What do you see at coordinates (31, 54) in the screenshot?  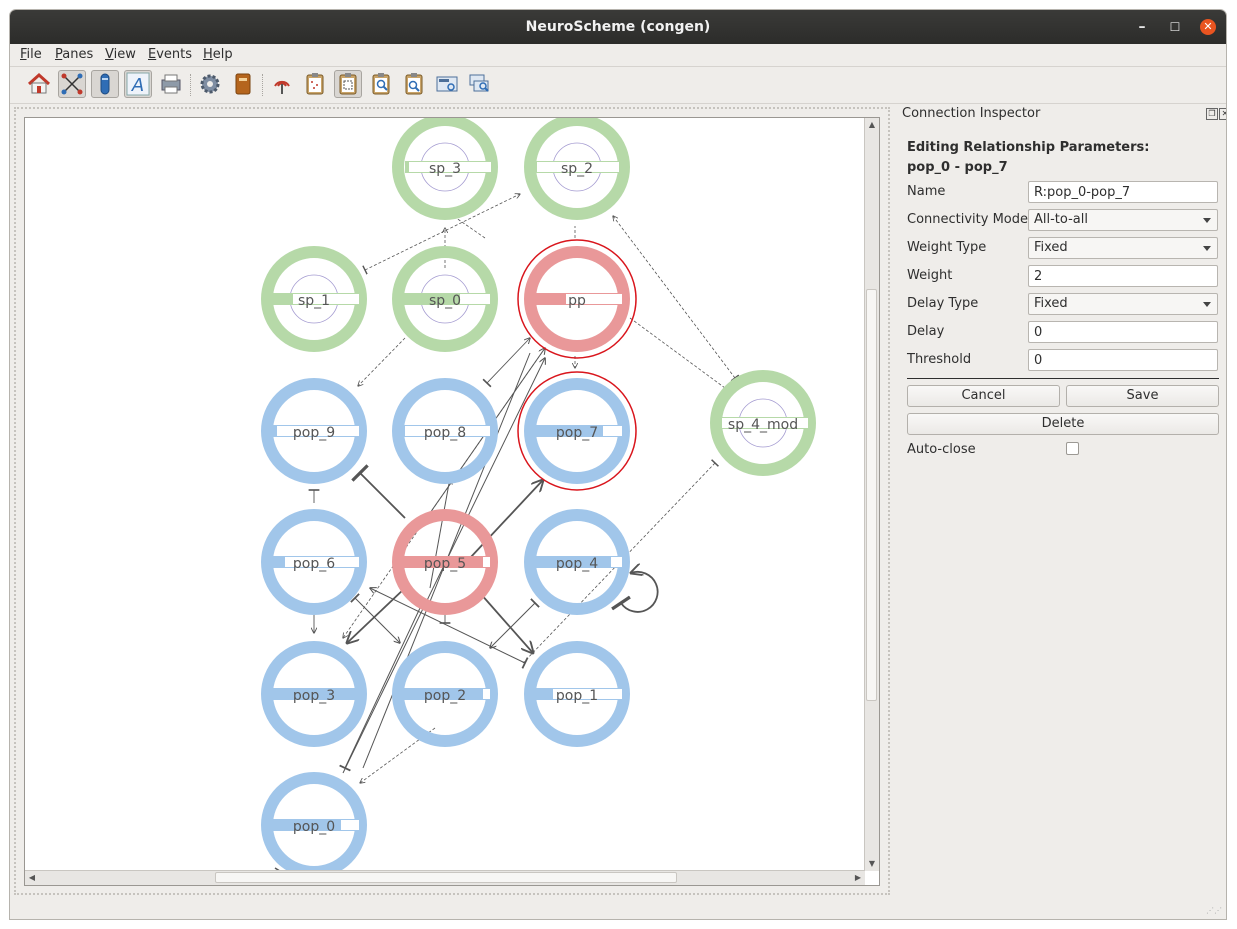 I see `menu-file: File` at bounding box center [31, 54].